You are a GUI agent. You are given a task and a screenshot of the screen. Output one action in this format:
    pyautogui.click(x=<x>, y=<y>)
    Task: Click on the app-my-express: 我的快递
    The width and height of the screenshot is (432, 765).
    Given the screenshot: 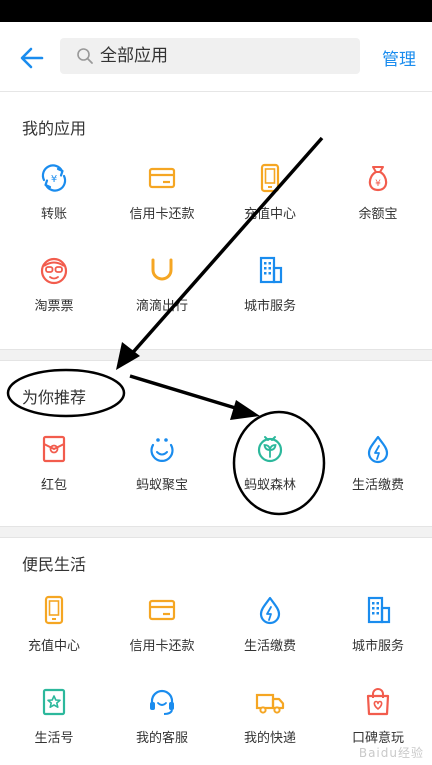 What is the action you would take?
    pyautogui.click(x=270, y=719)
    